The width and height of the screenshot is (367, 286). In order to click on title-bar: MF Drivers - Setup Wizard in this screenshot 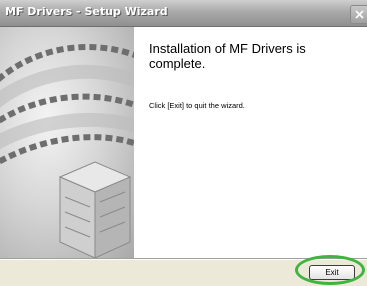, I will do `click(183, 13)`.